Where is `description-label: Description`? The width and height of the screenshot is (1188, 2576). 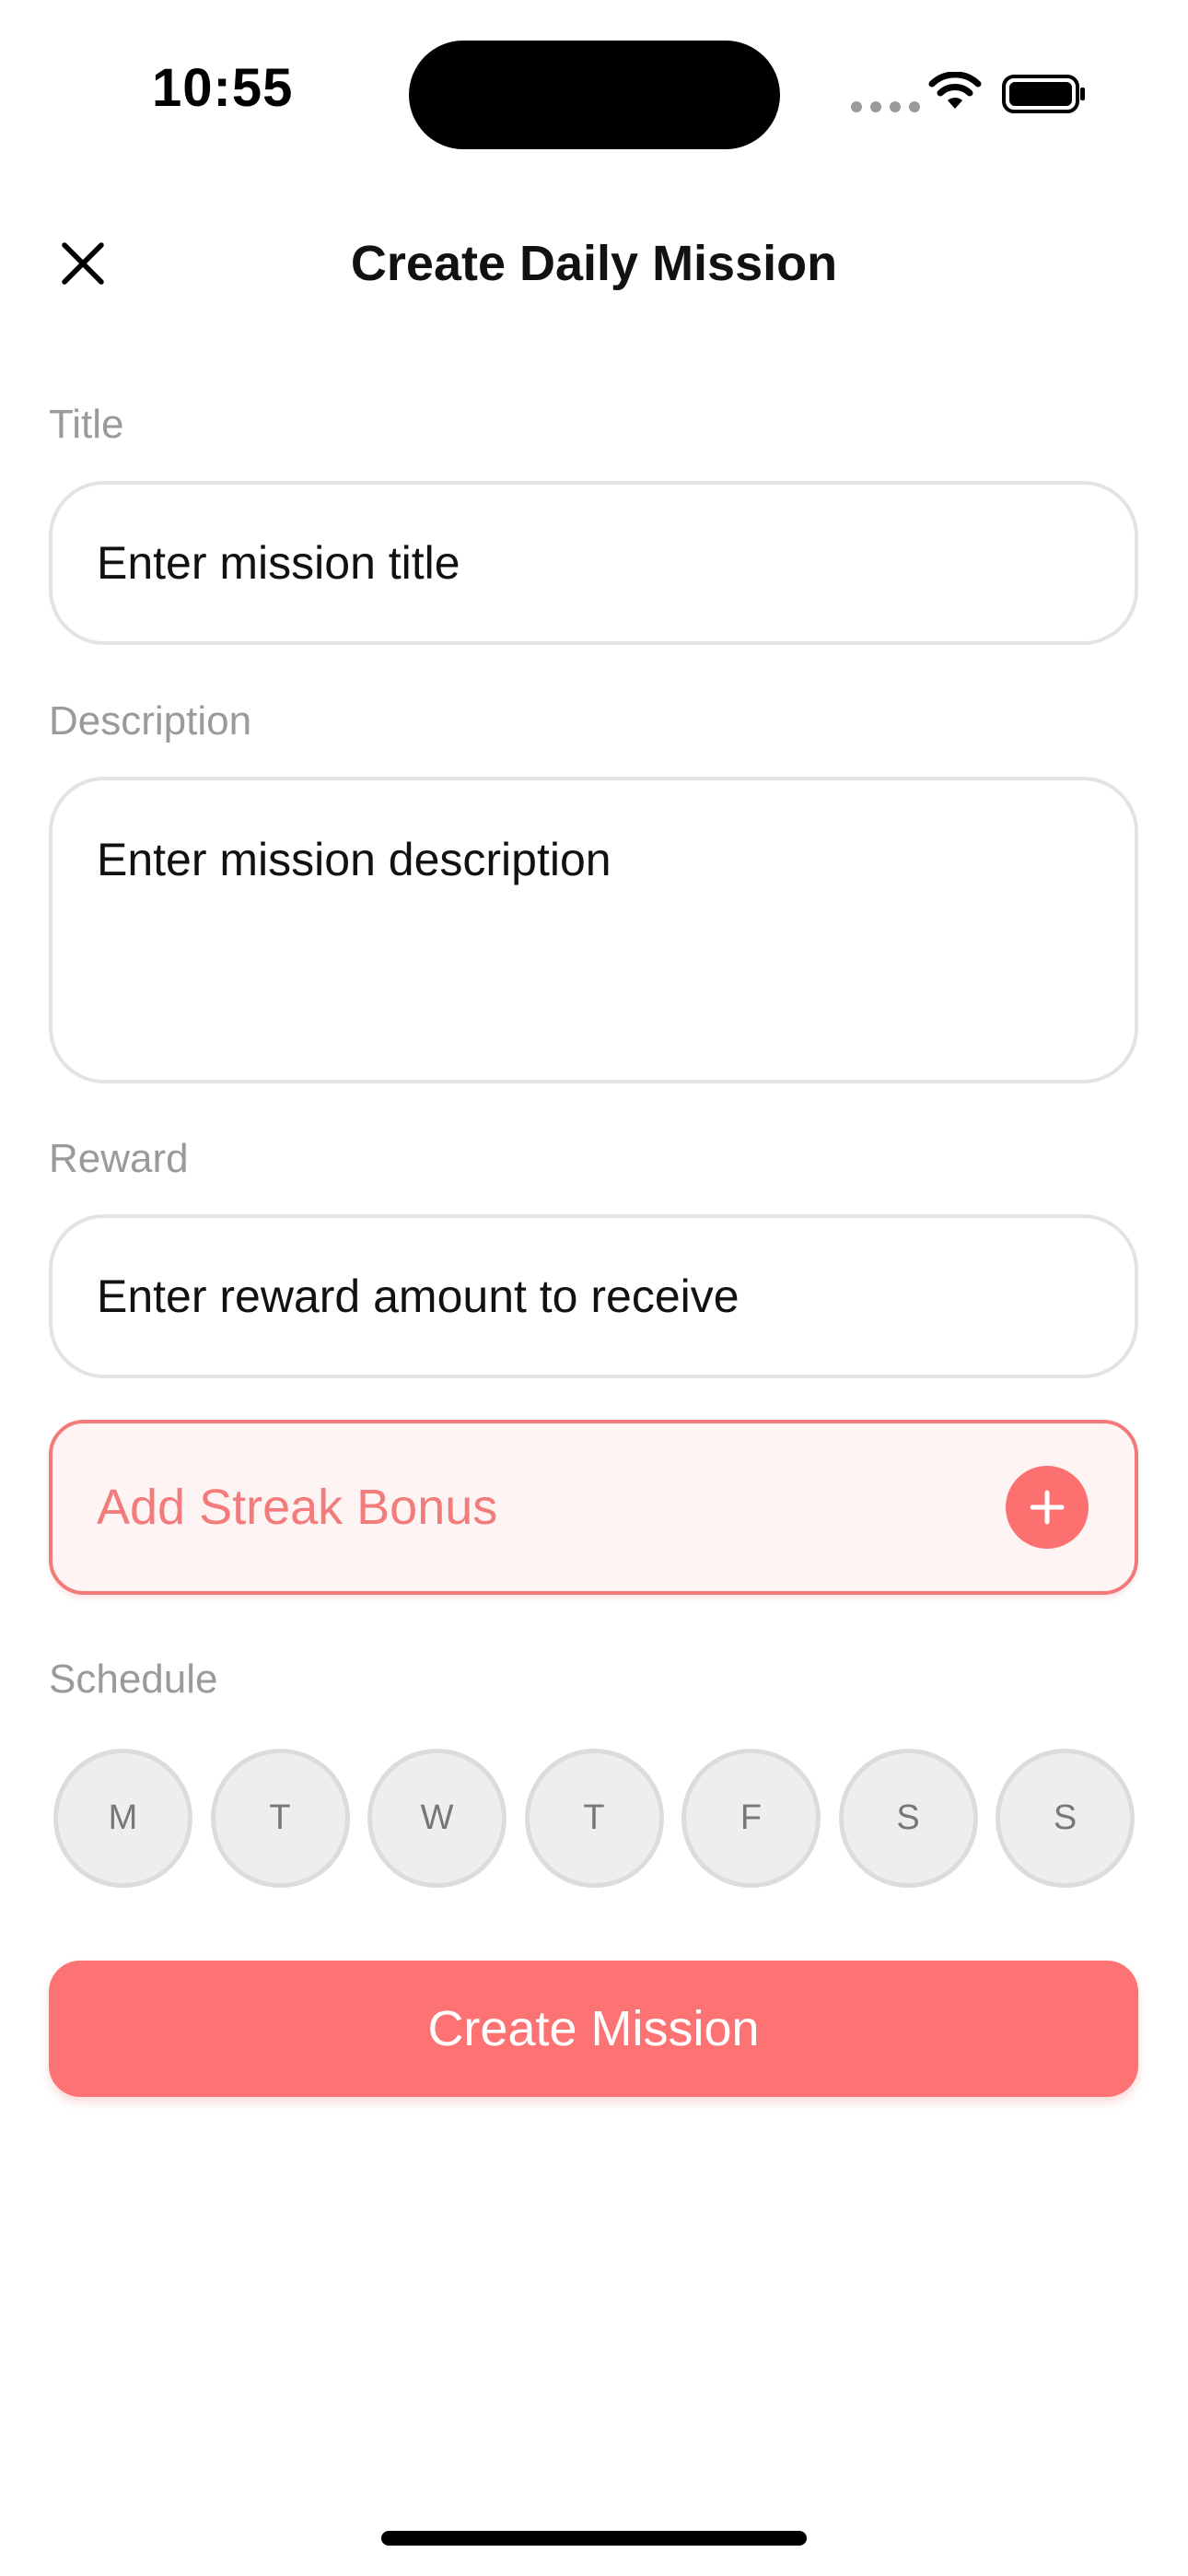
description-label: Description is located at coordinates (150, 721).